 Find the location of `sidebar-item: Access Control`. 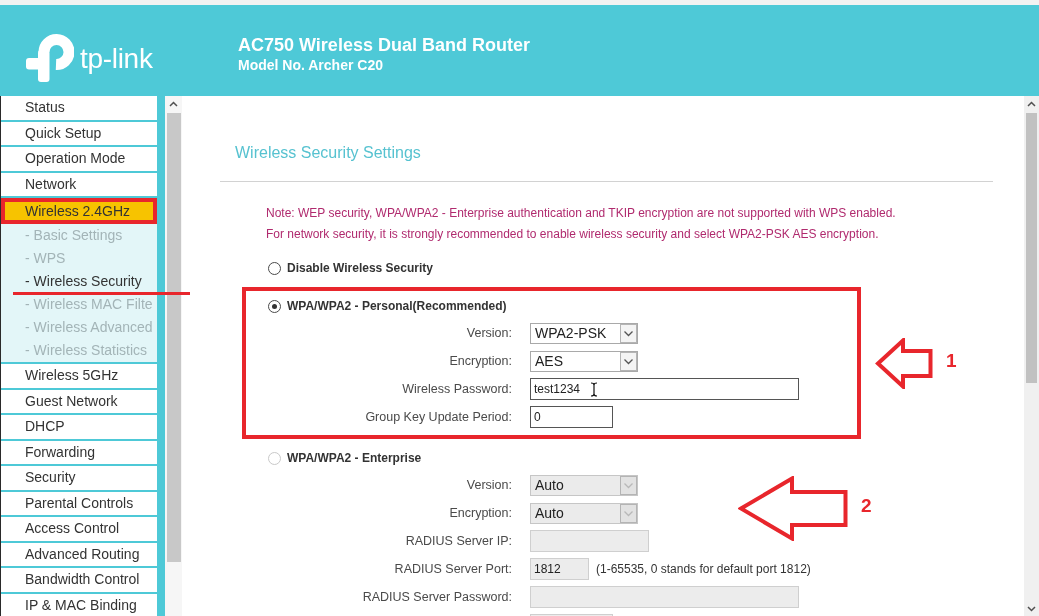

sidebar-item: Access Control is located at coordinates (79, 529).